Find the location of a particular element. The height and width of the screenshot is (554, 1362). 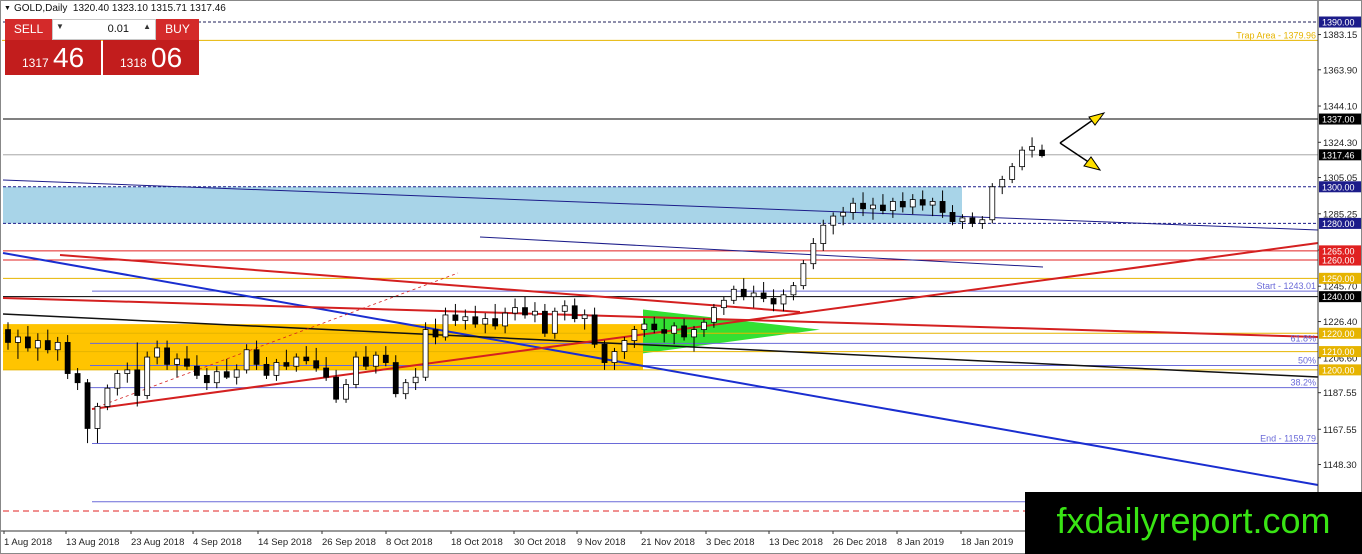

x-tick-label: 13 Dec 2018 is located at coordinates (796, 542).